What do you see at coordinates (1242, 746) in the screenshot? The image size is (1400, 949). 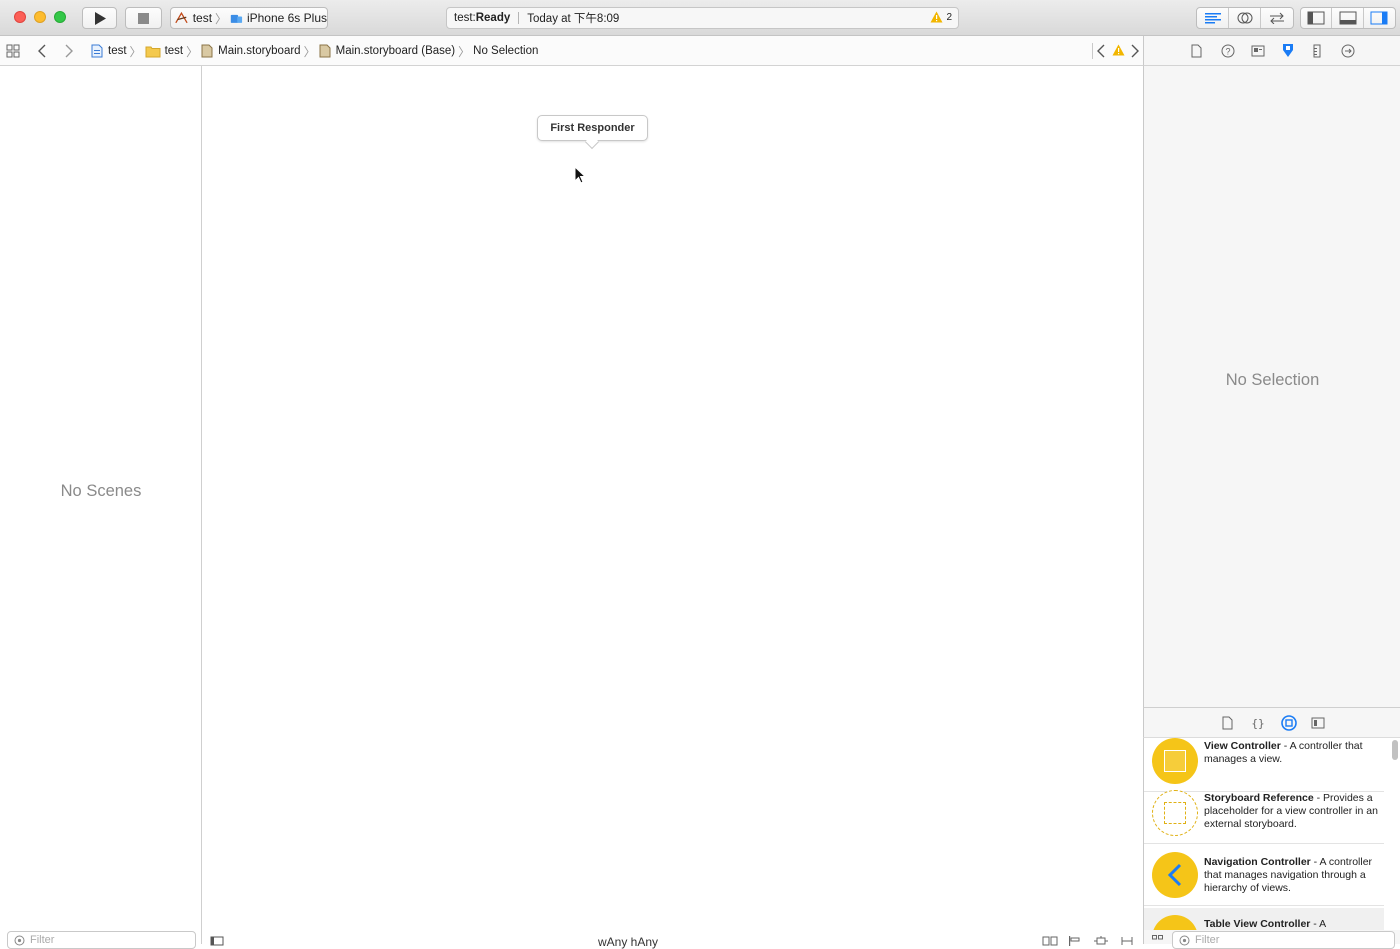 I see `library-item-title: View Controller` at bounding box center [1242, 746].